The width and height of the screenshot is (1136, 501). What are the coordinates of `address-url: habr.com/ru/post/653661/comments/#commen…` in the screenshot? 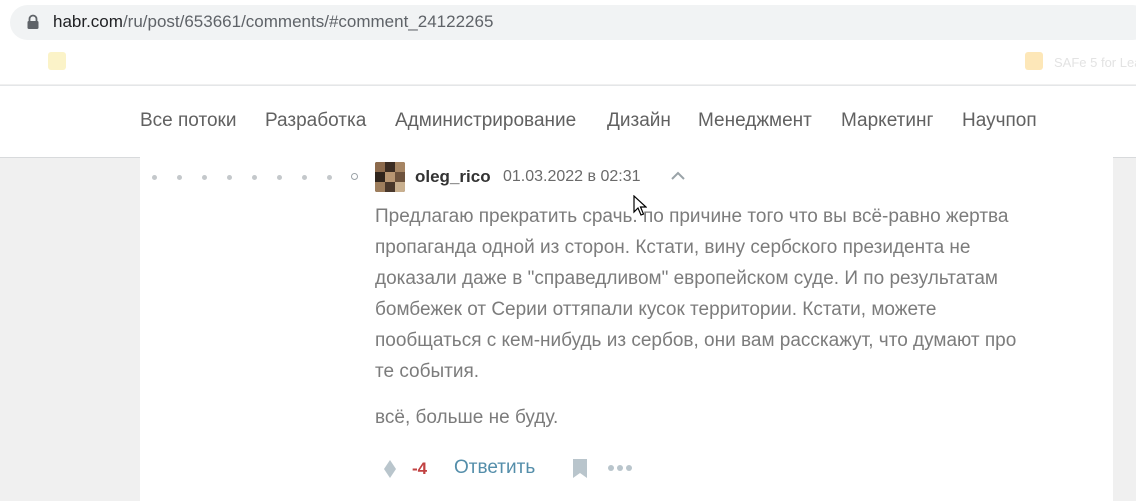 It's located at (273, 22).